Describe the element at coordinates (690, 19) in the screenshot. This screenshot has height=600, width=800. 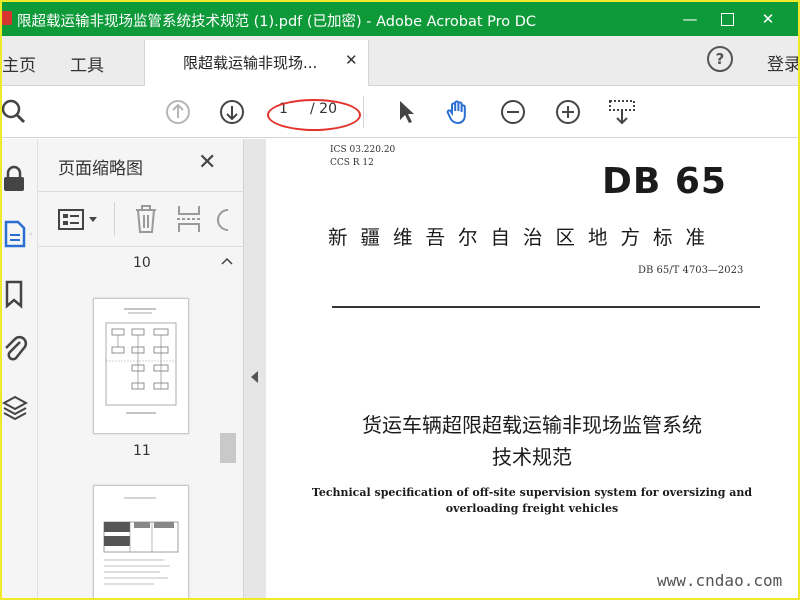
I see `minimize-button: —` at that location.